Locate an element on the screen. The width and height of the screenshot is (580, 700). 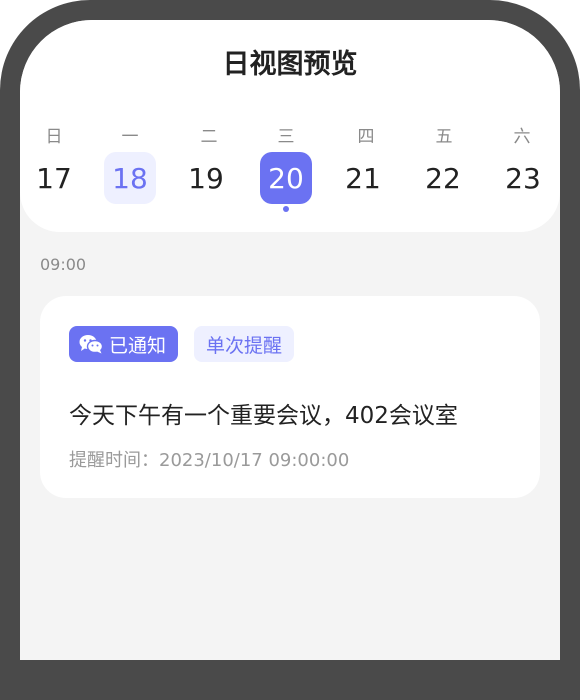
timeline-time-label: 09:00 is located at coordinates (63, 264).